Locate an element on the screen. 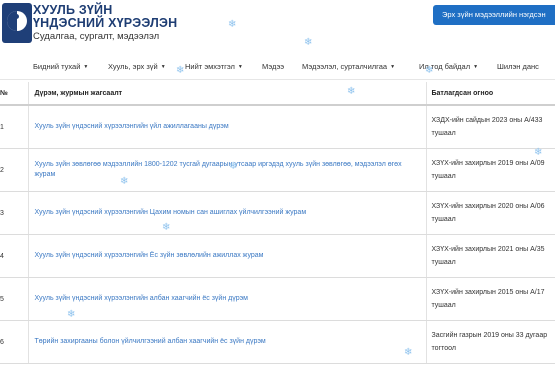 The image size is (555, 370). site-title: ХУУЛЬ ЗҮЙН ҮНДЭСНИЙ ХҮРЭЭЛЭН is located at coordinates (133, 17).